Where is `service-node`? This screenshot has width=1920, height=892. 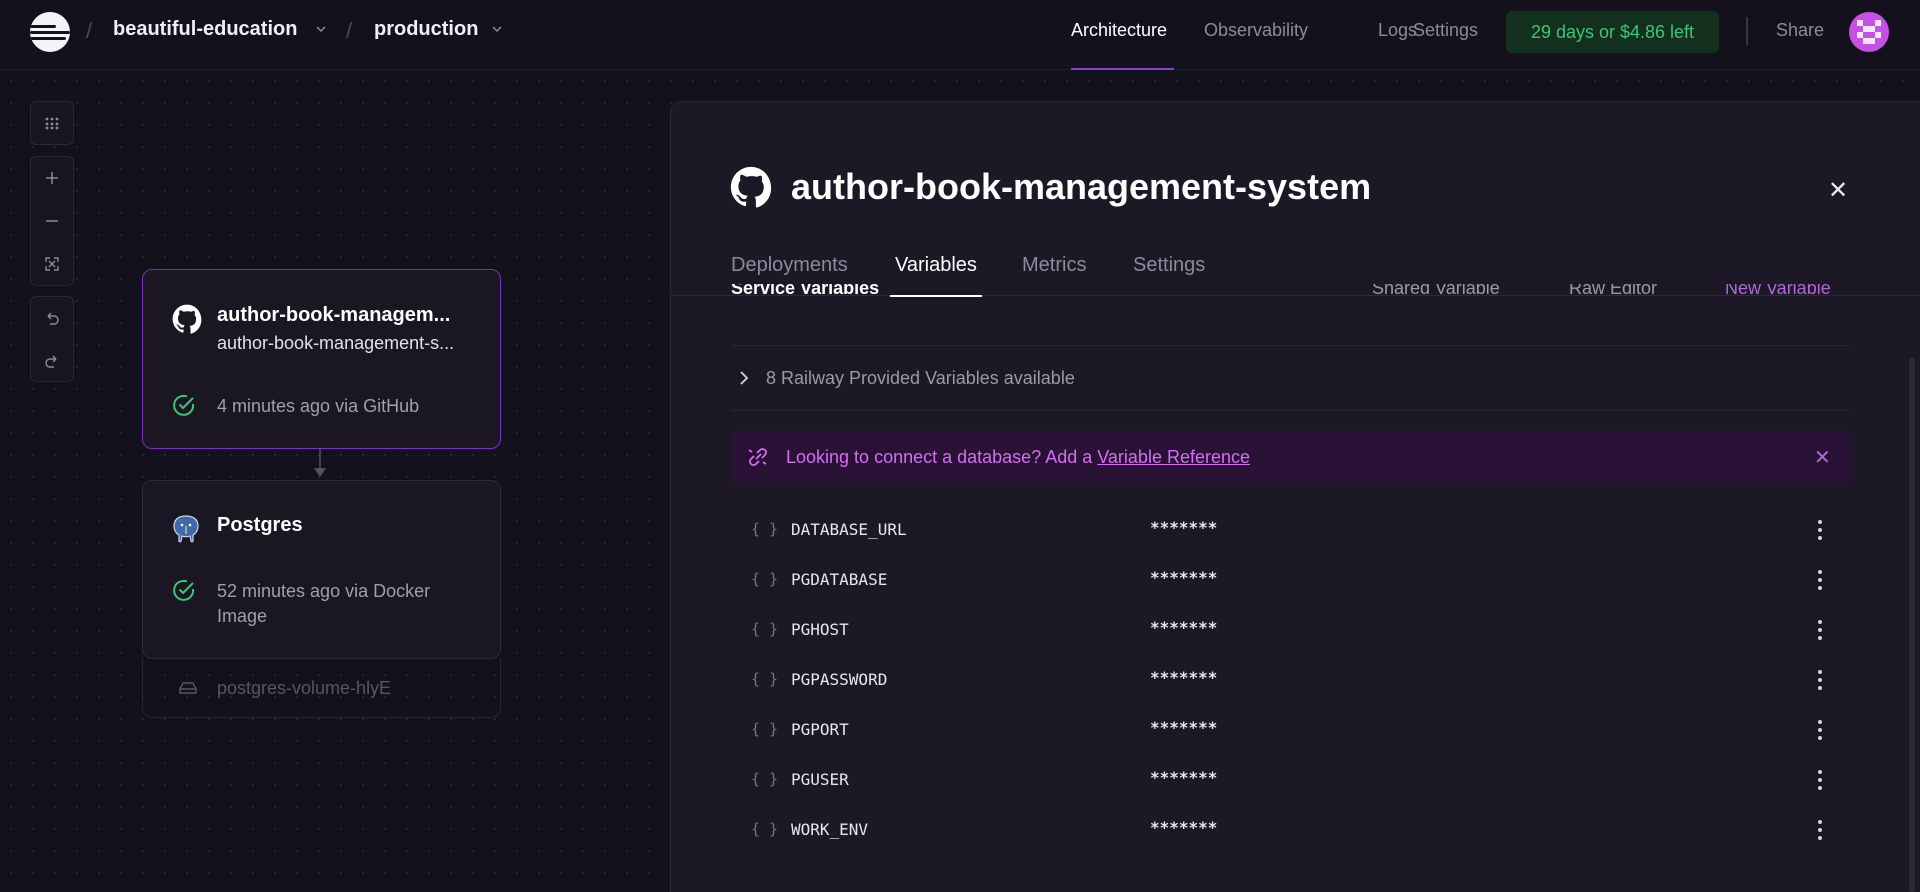
service-node is located at coordinates (321, 359).